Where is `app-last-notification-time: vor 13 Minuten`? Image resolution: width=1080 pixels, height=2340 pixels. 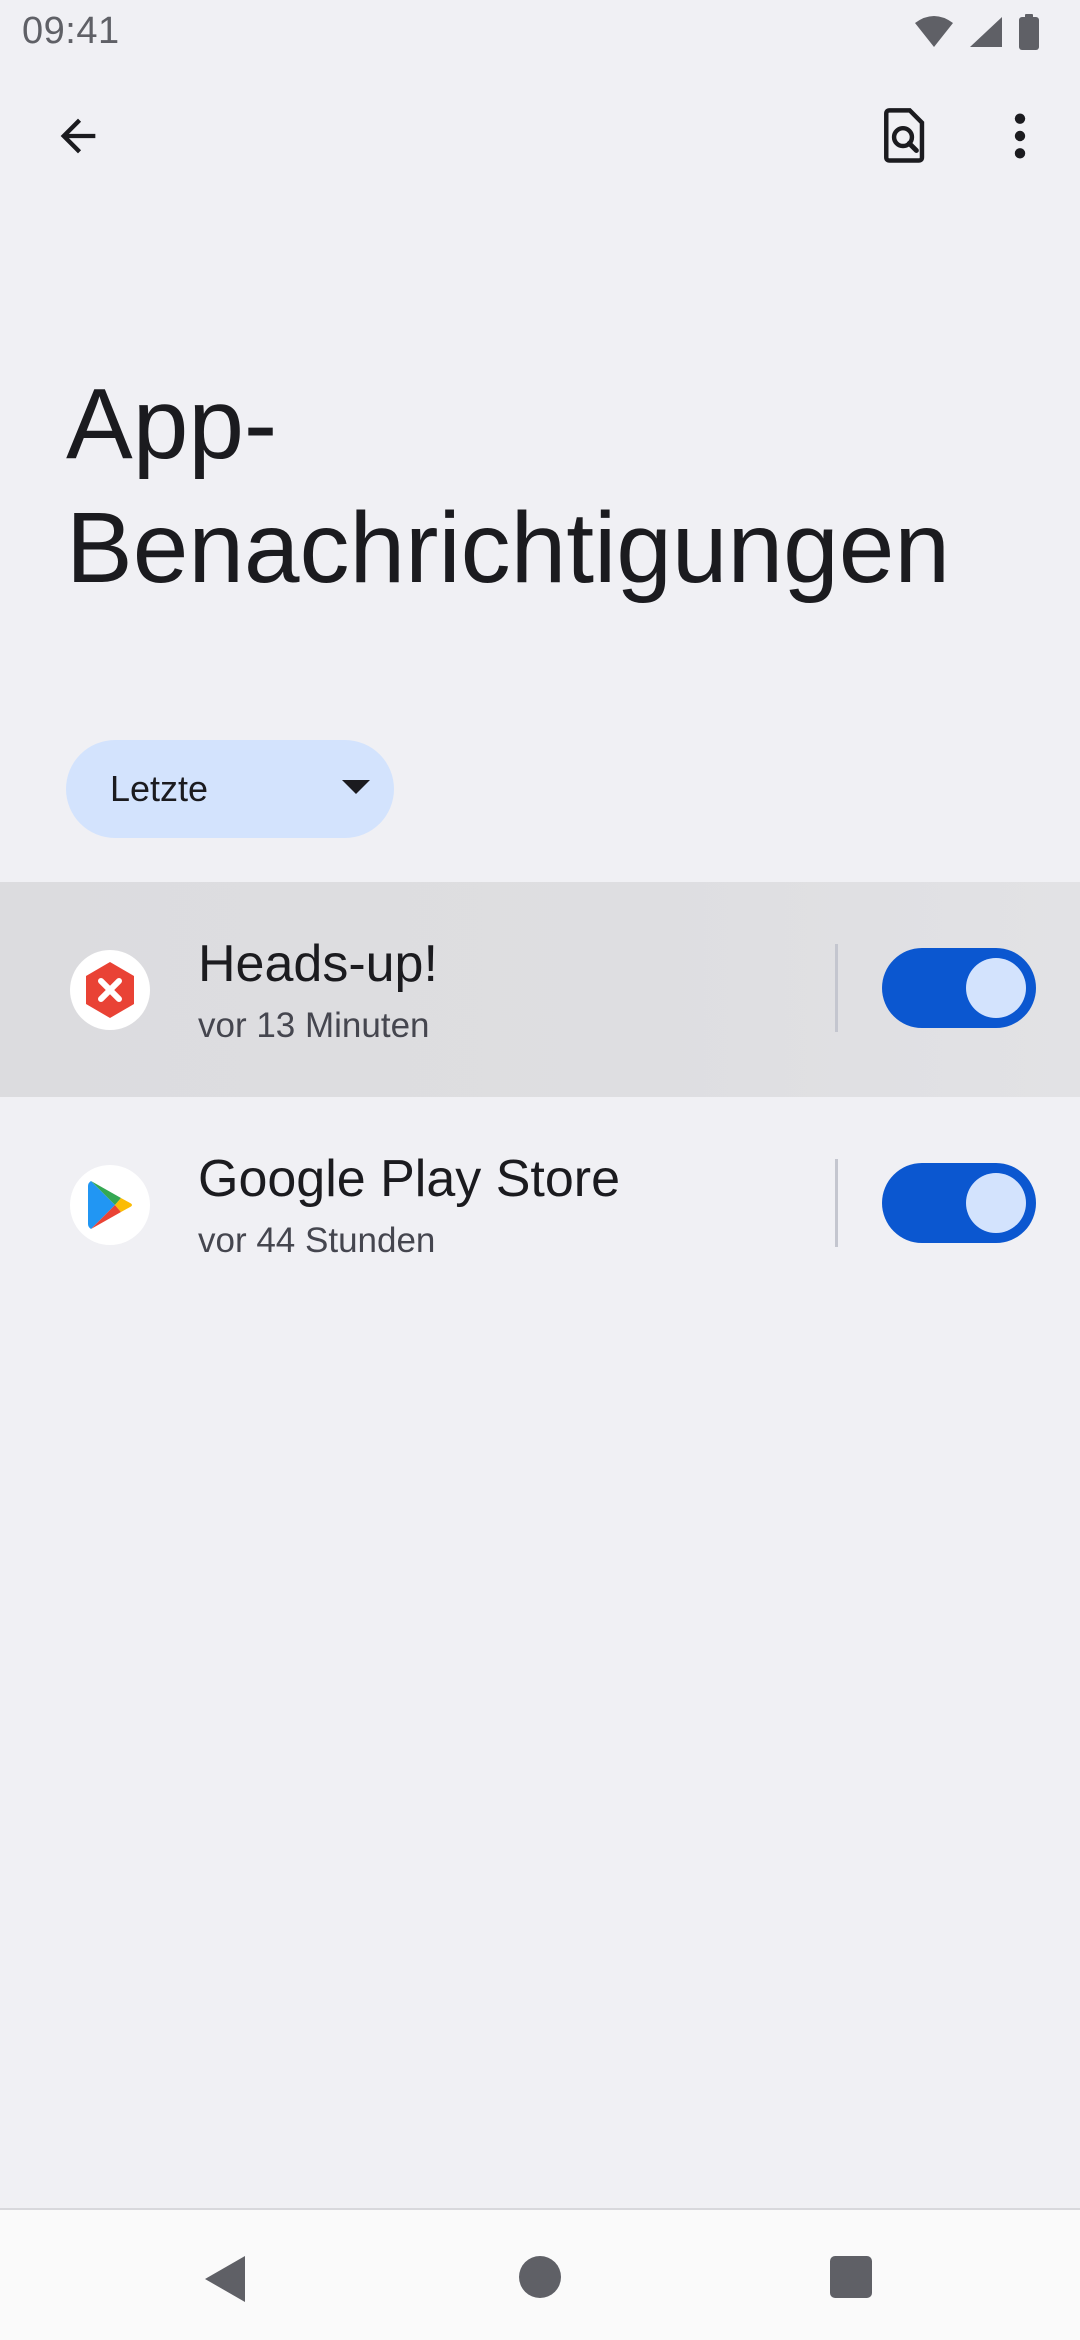 app-last-notification-time: vor 13 Minuten is located at coordinates (314, 1025).